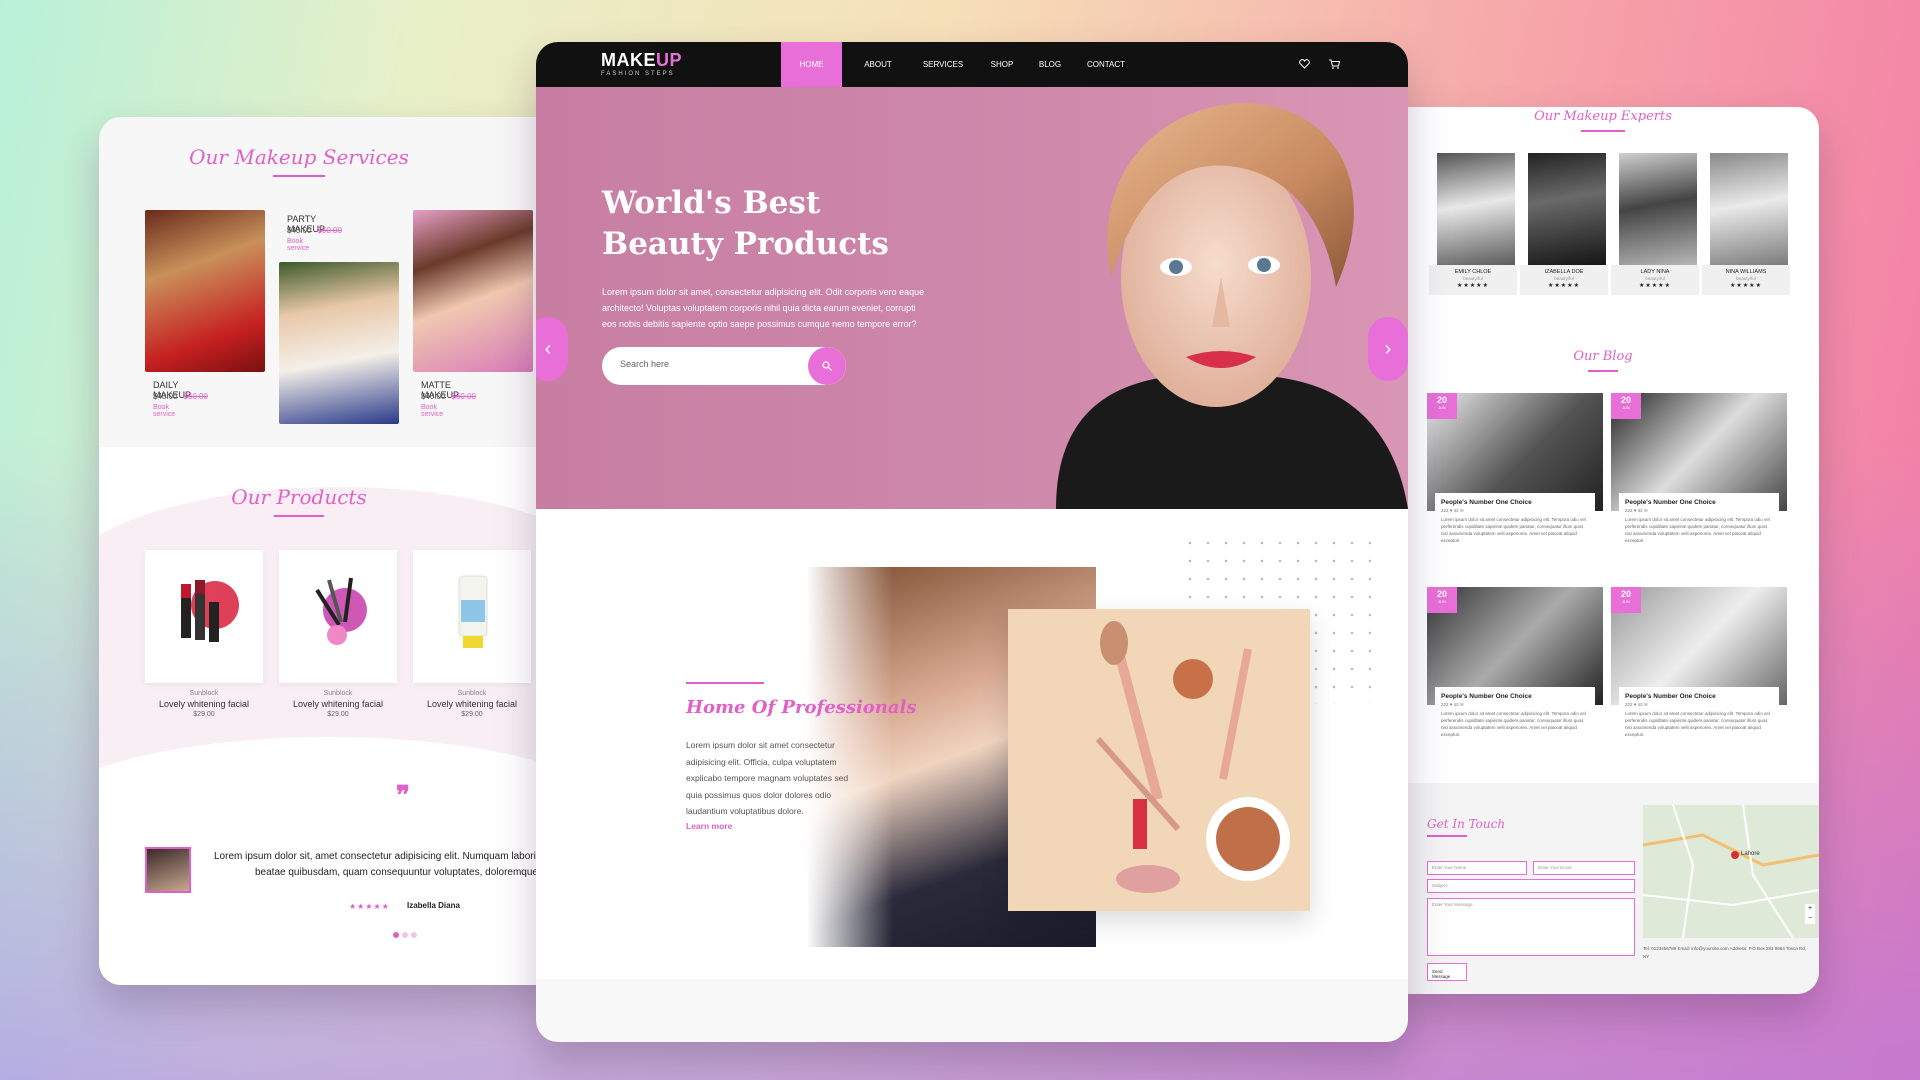 The width and height of the screenshot is (1920, 1080). I want to click on hero-search-box: Search here, so click(724, 366).